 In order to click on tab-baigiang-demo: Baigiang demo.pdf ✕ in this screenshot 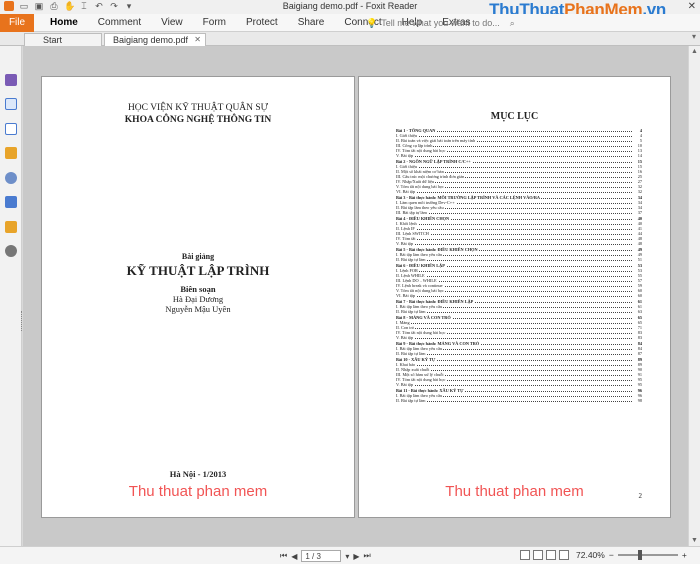, I will do `click(155, 39)`.